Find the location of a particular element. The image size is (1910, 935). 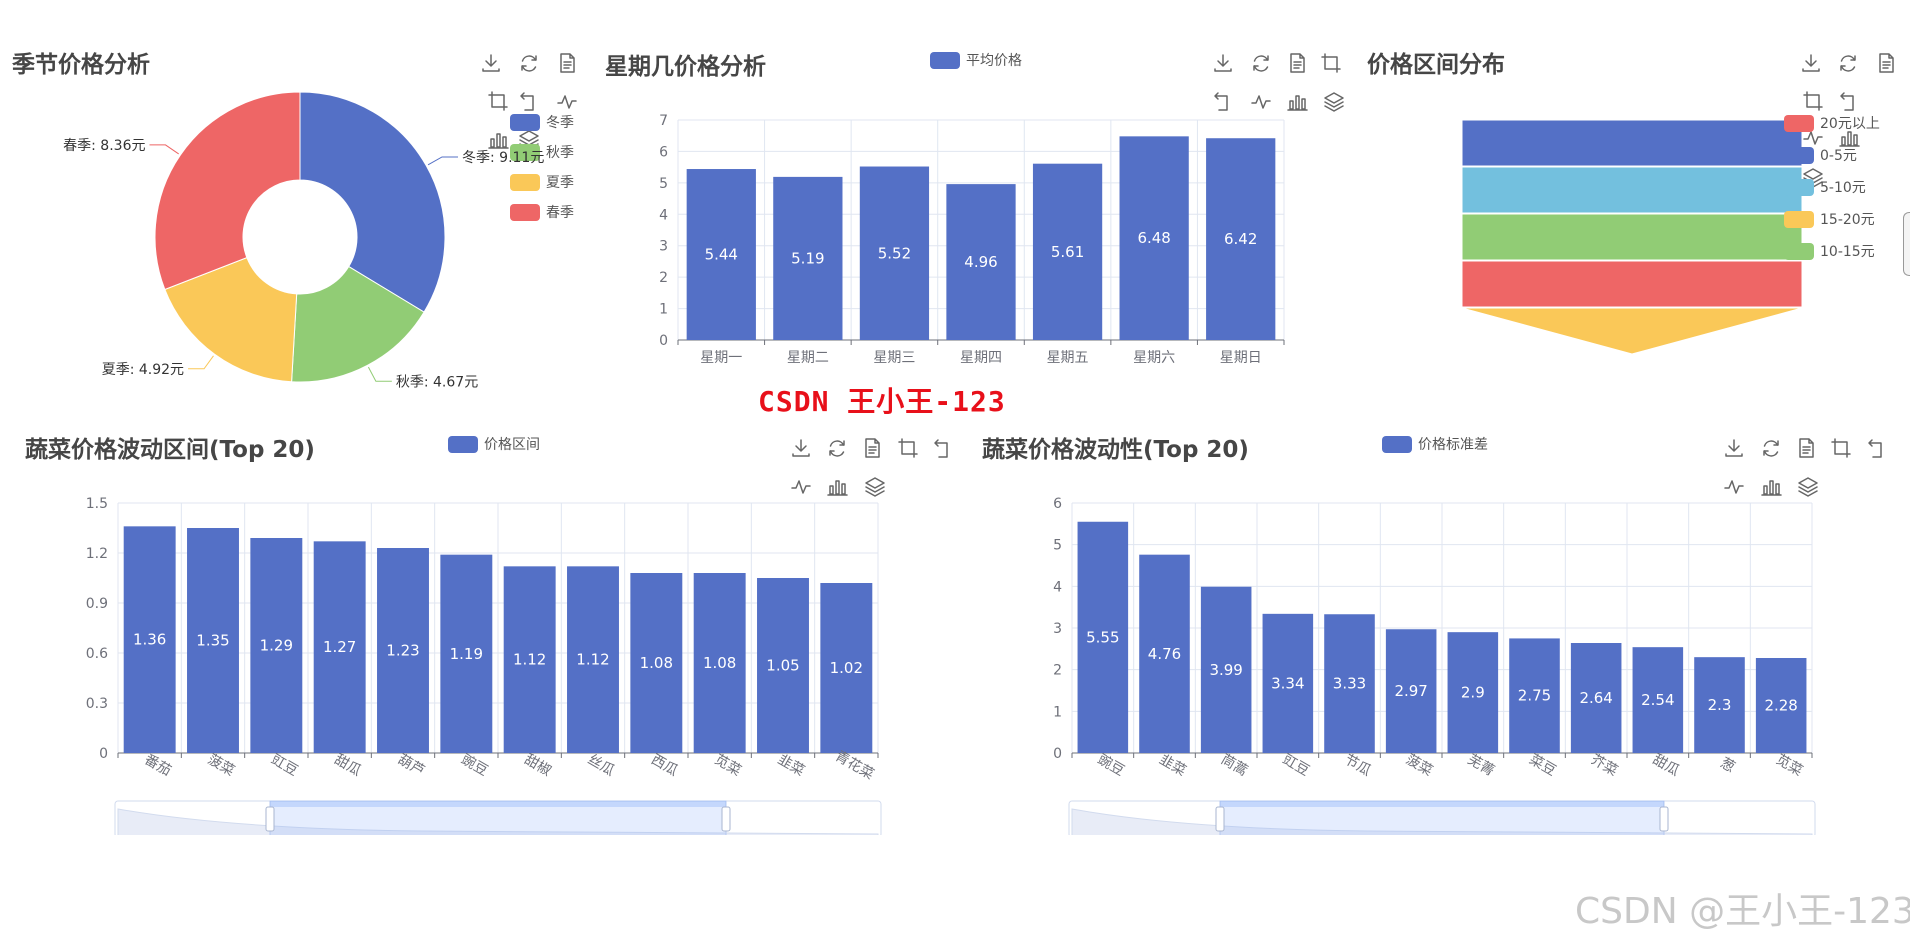

bar-value-label: 1.12 is located at coordinates (592, 660).